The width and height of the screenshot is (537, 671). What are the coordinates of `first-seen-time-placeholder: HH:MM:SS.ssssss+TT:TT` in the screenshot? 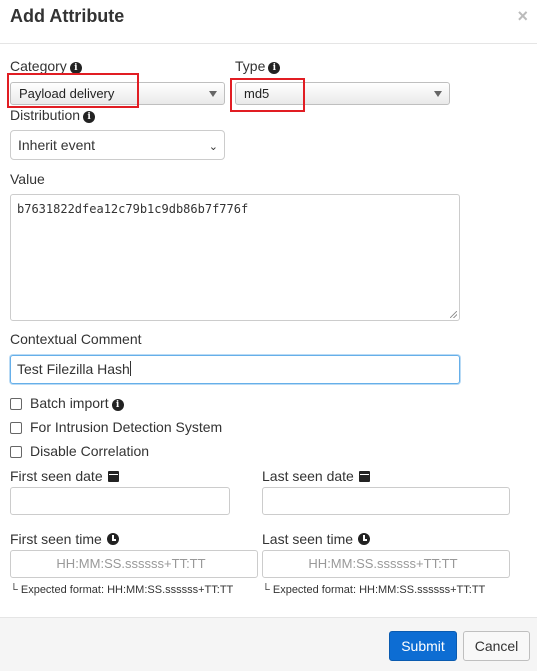 It's located at (131, 563).